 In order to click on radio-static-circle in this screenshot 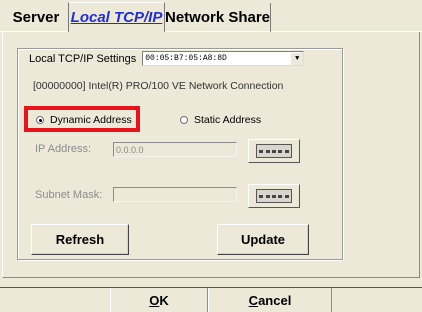, I will do `click(184, 120)`.